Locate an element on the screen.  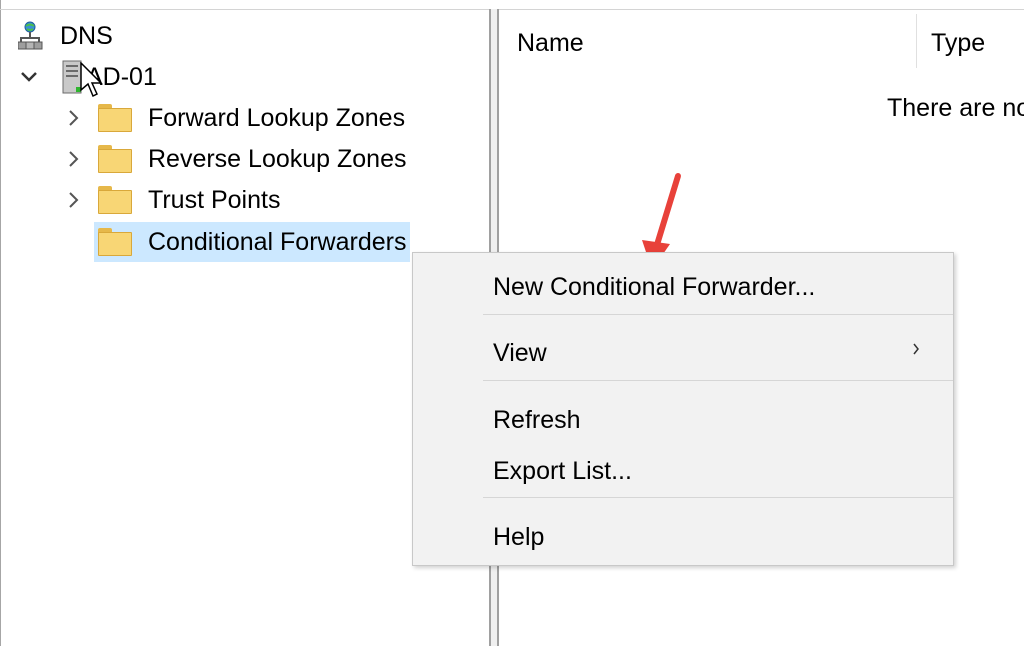
tree-item-reverse-lookup-zones: Reverse Lookup Zones is located at coordinates (234, 159).